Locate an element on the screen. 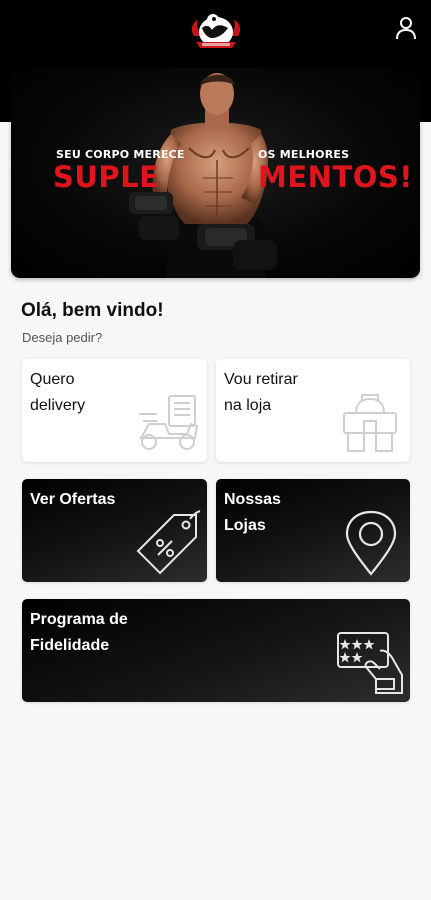 Image resolution: width=431 pixels, height=900 pixels. offers-card-label: Ver Ofertas is located at coordinates (73, 499).